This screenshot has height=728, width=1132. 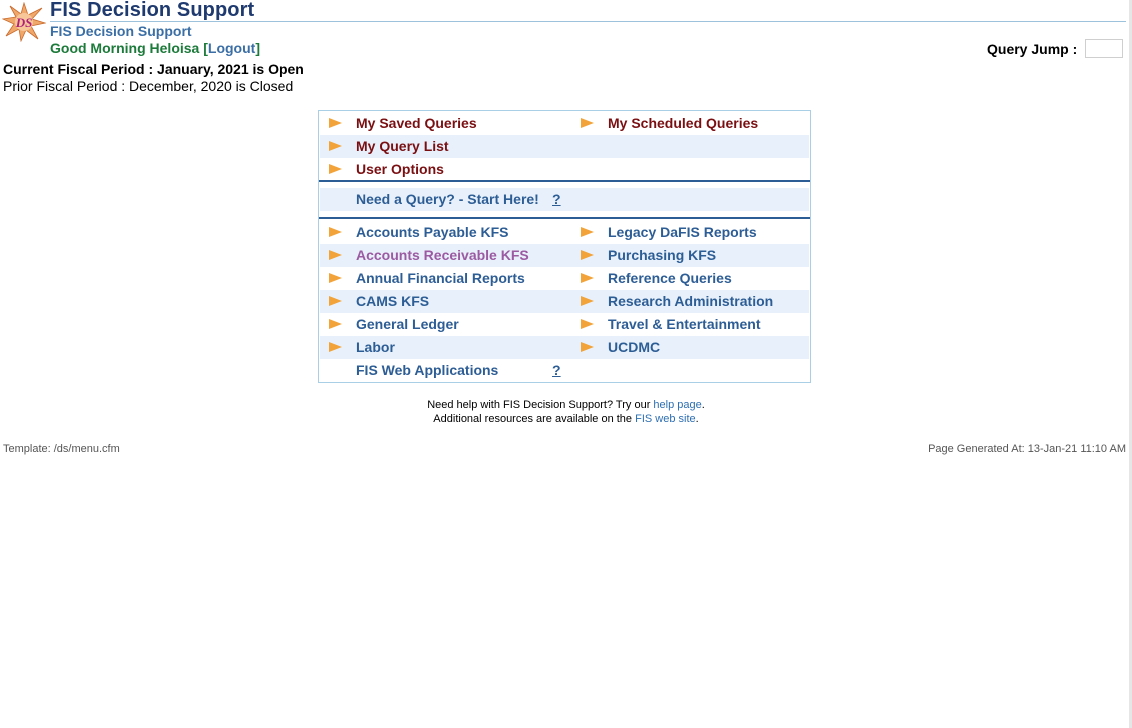 I want to click on page-generated-timestamp: Page Generated At: 13-Jan-21 11:10 AM, so click(x=1027, y=449).